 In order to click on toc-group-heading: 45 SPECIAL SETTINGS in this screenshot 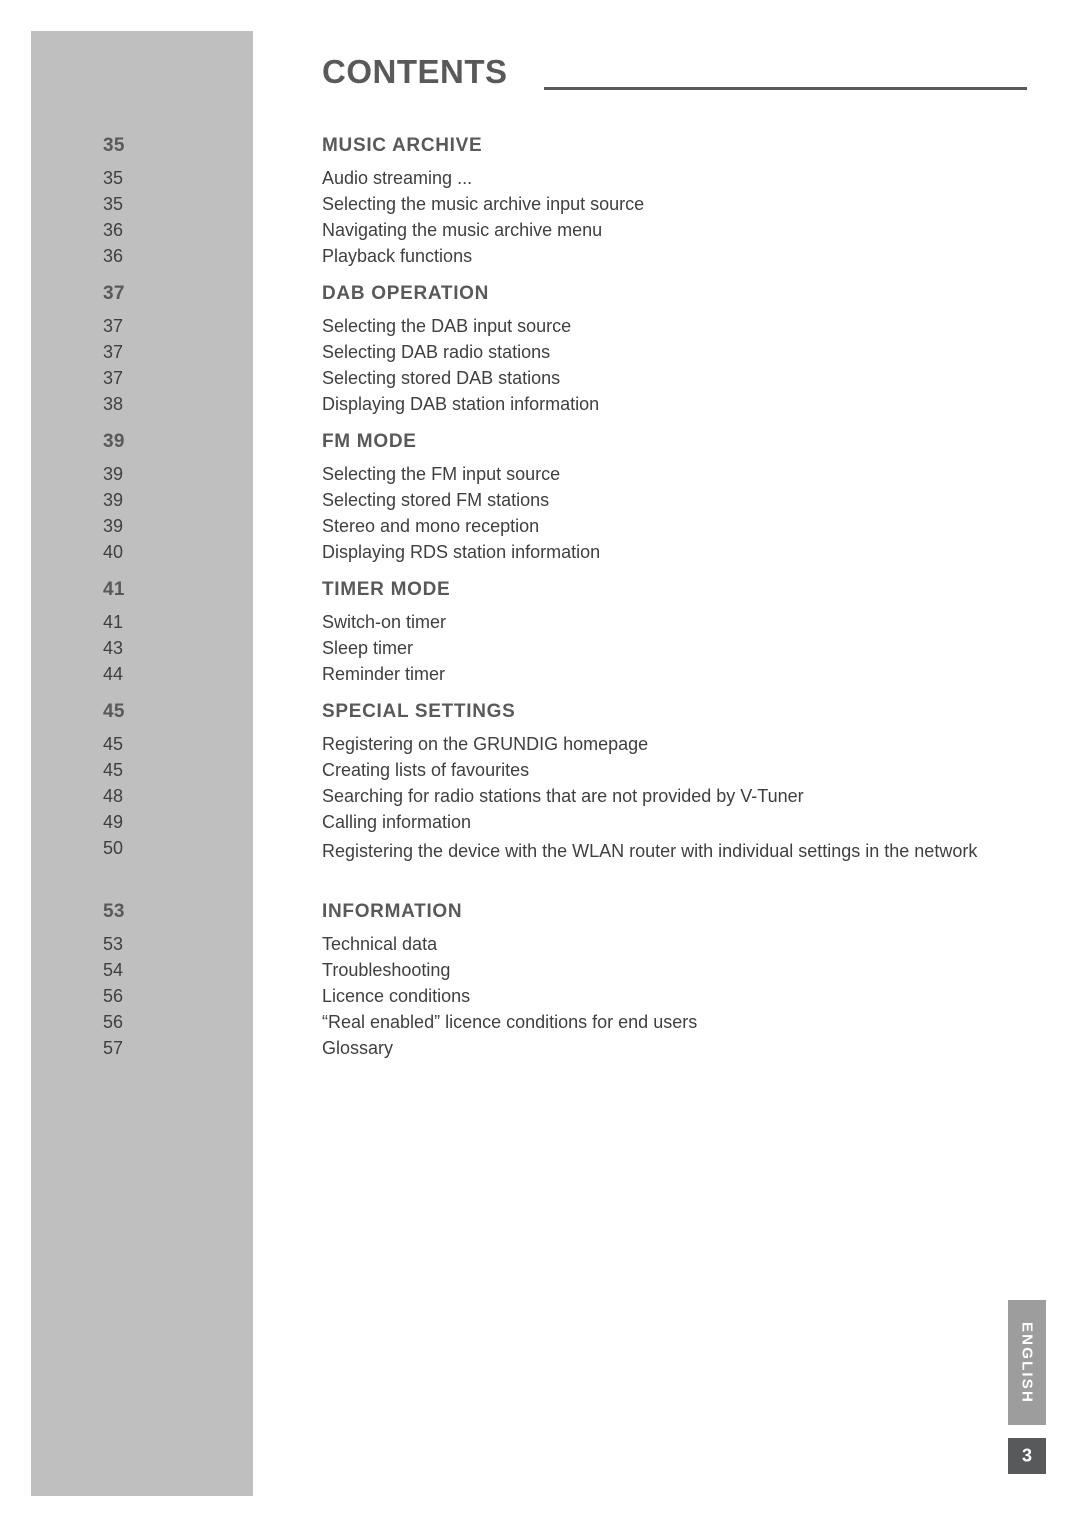, I will do `click(540, 717)`.